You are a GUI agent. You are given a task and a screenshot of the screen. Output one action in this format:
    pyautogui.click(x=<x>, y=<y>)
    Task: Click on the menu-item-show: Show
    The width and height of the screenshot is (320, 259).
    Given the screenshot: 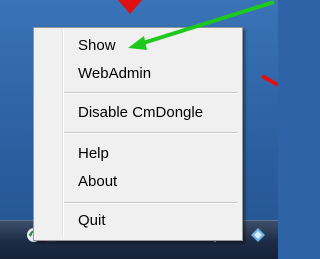 What is the action you would take?
    pyautogui.click(x=138, y=46)
    